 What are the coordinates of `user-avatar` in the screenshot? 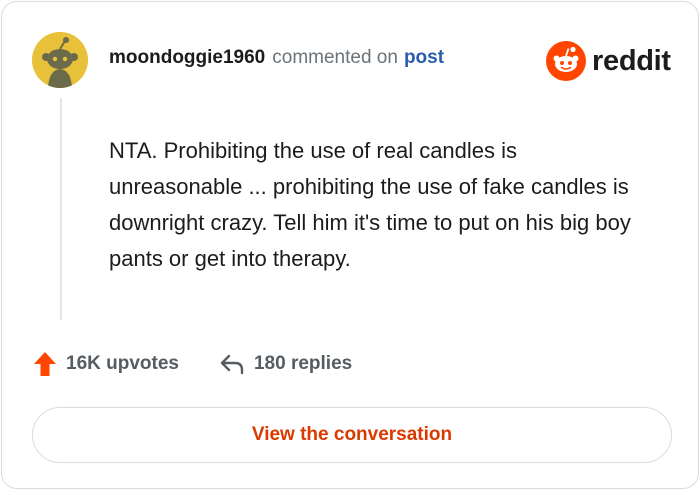 It's located at (60, 60).